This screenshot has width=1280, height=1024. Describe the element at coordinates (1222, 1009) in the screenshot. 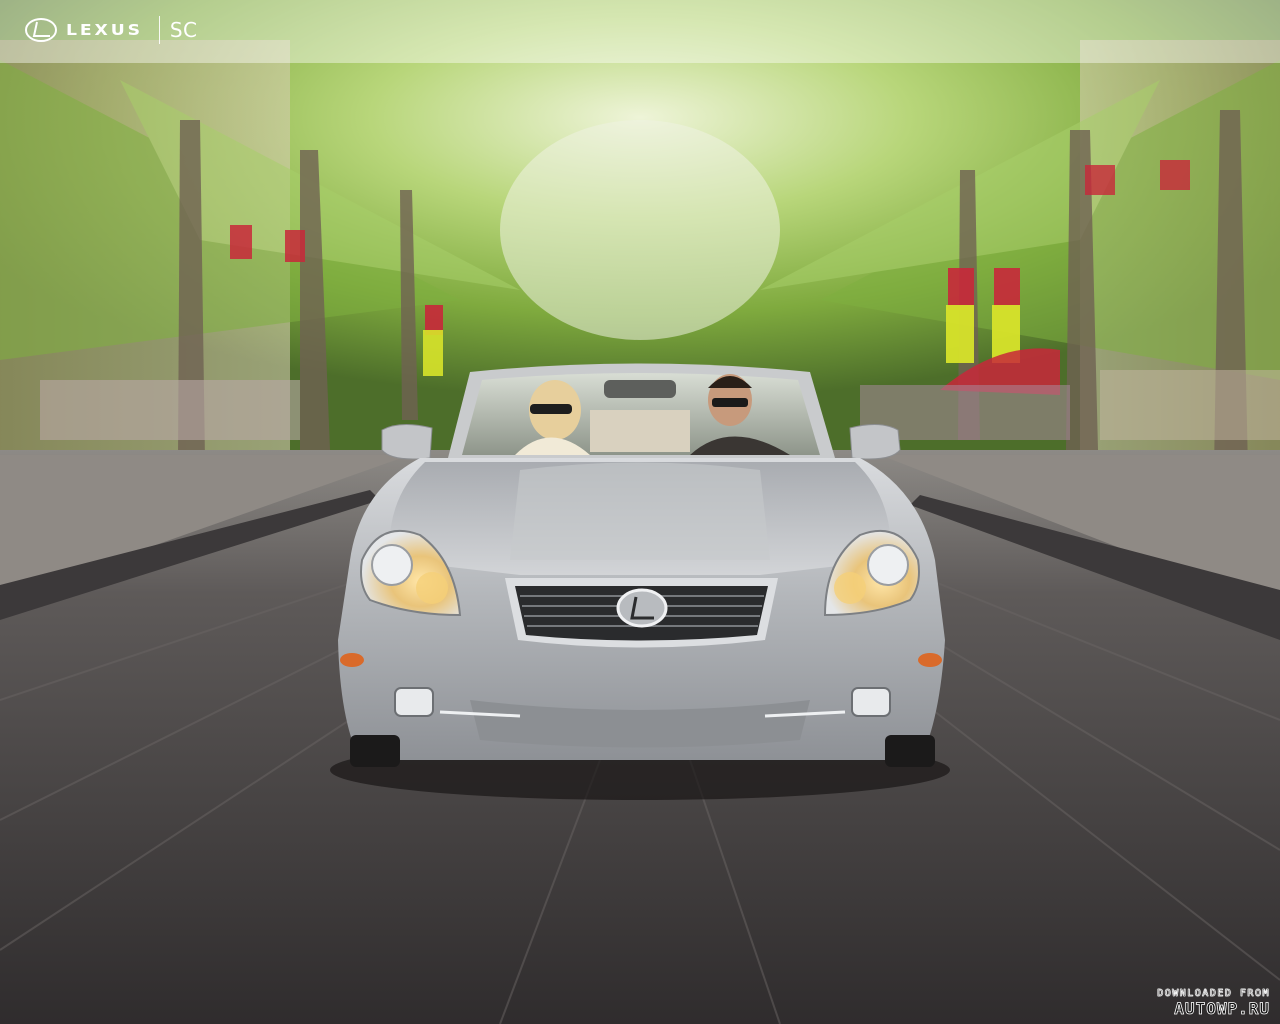

I see `watermark-line2: AUTOWP.RU` at that location.